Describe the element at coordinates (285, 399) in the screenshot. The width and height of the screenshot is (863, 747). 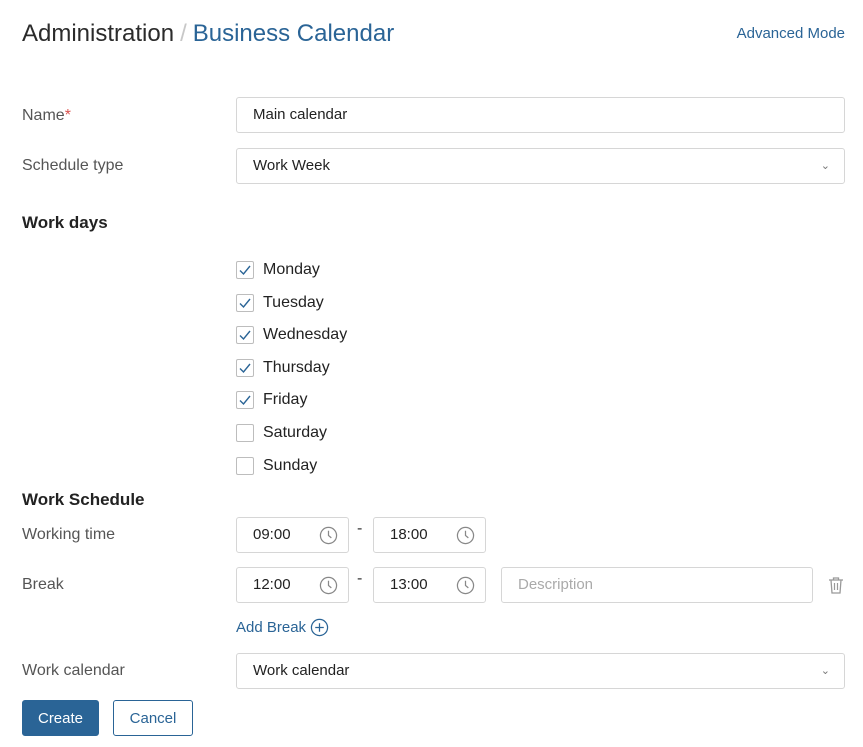
I see `day-label: Friday` at that location.